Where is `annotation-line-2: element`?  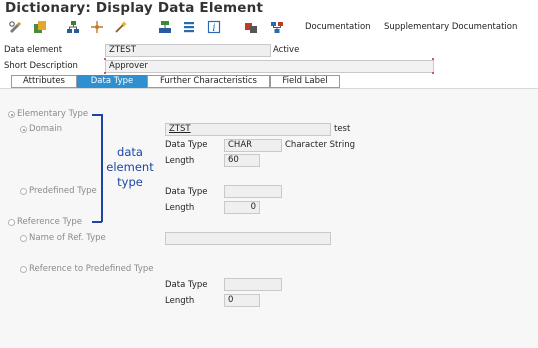 annotation-line-2: element is located at coordinates (130, 167).